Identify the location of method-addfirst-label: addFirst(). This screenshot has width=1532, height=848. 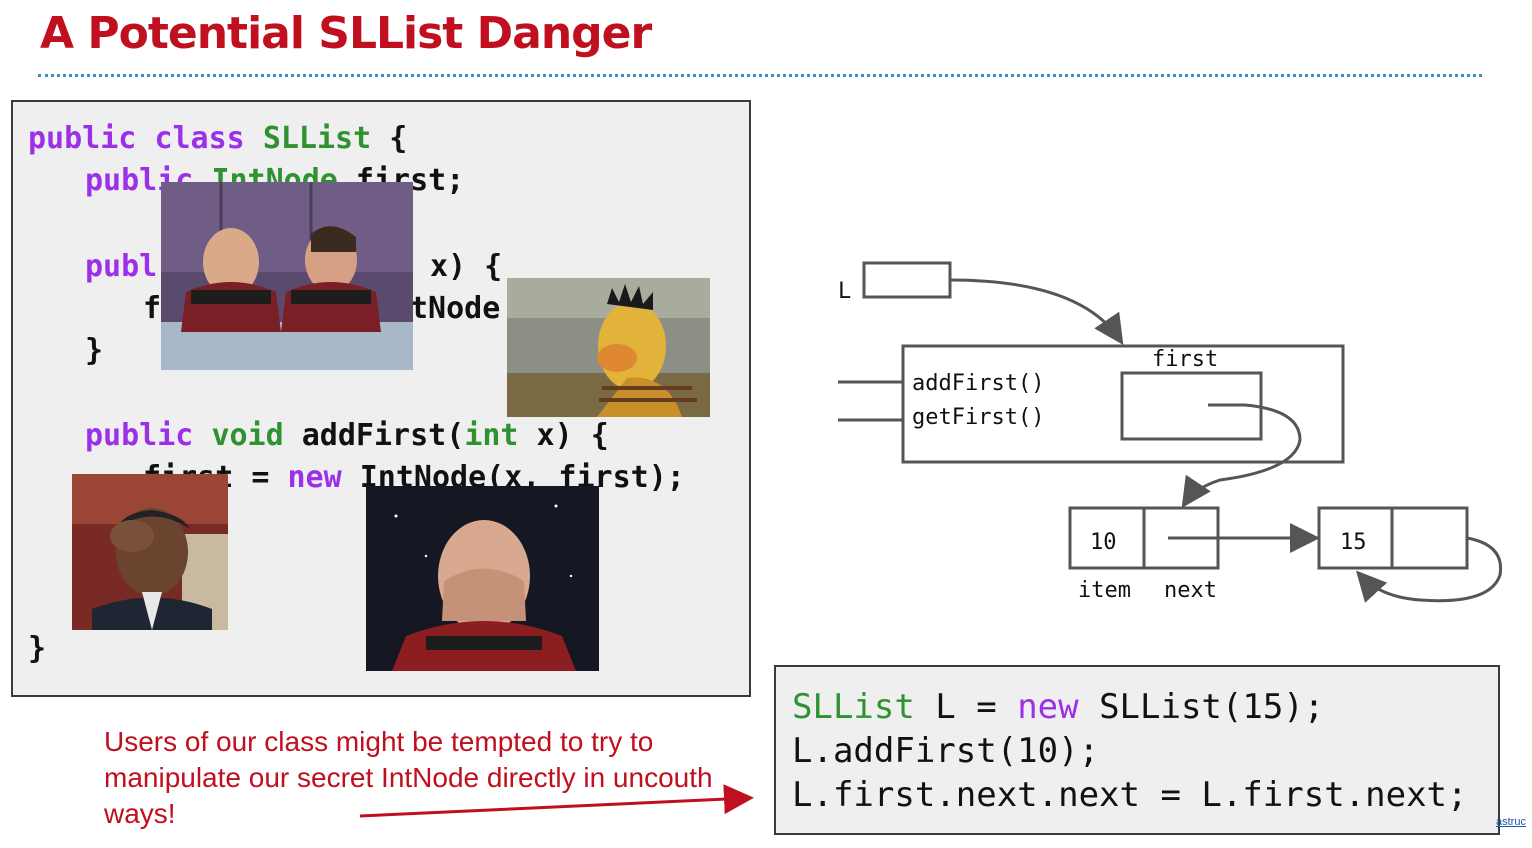
(978, 383).